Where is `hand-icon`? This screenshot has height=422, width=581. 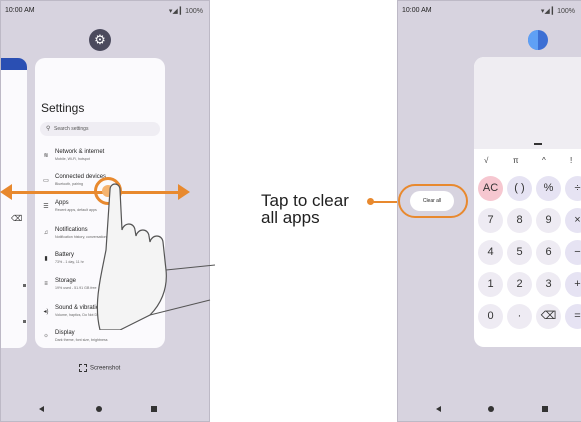
hand-icon is located at coordinates (156, 256).